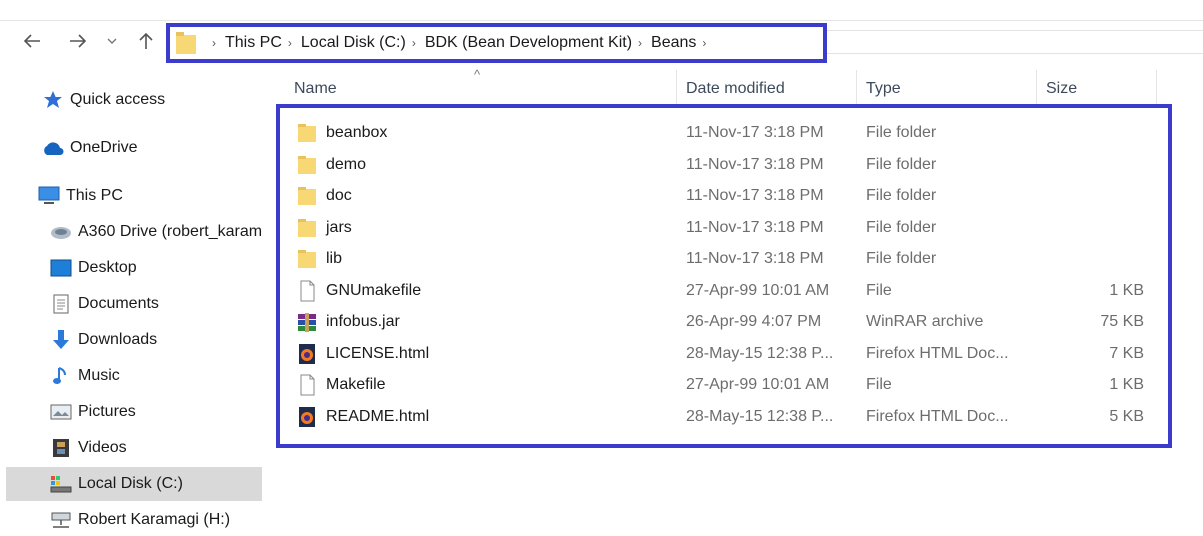 This screenshot has width=1203, height=536. What do you see at coordinates (61, 232) in the screenshot?
I see `a360-drive-icon` at bounding box center [61, 232].